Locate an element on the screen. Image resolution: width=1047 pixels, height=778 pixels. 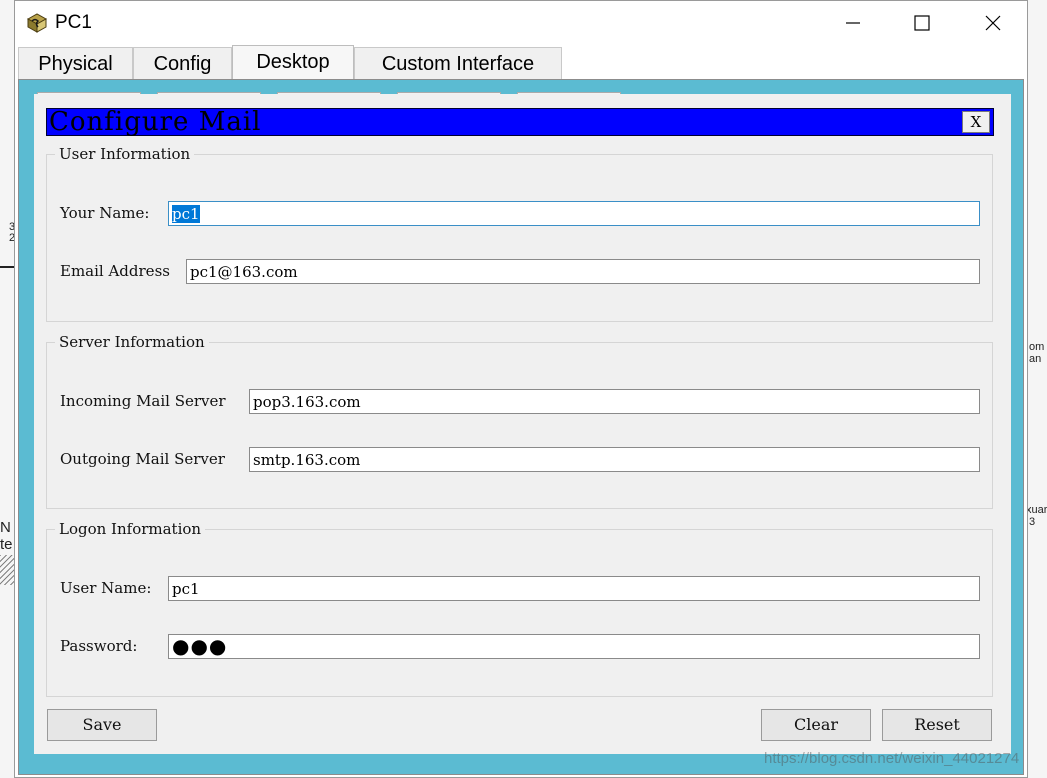
background-text-fragment: te is located at coordinates (6, 544).